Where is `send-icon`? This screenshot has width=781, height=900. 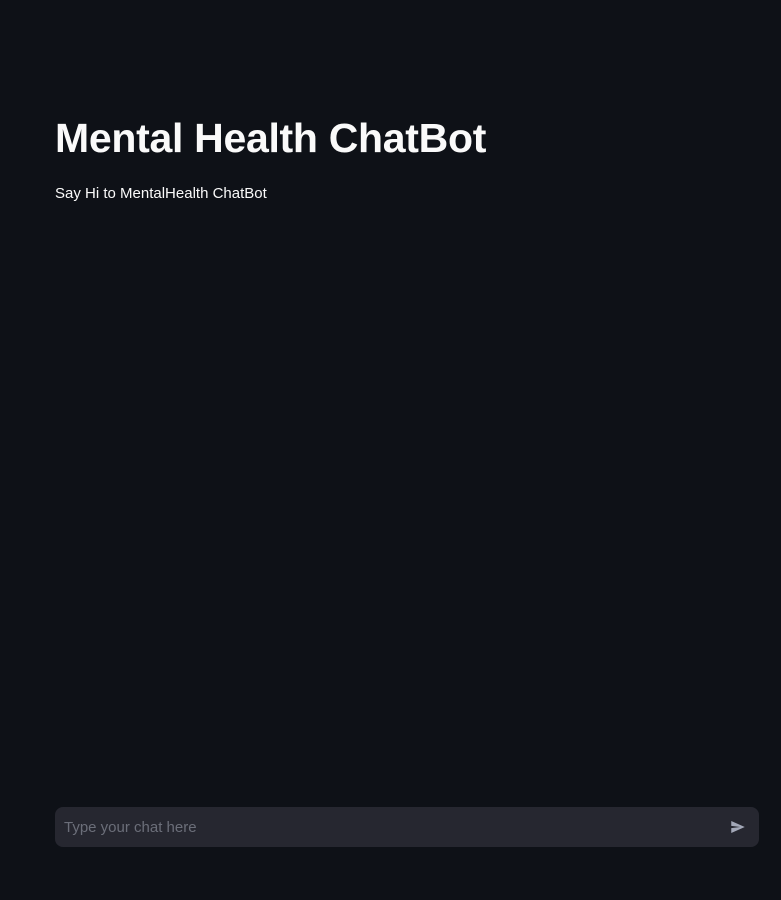 send-icon is located at coordinates (738, 827).